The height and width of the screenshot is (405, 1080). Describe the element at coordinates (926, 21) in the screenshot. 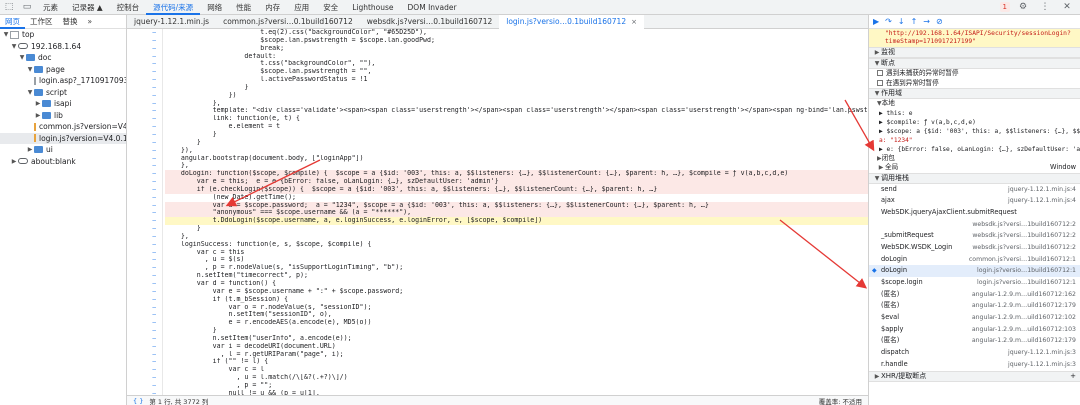

I see `step-icon: →` at that location.